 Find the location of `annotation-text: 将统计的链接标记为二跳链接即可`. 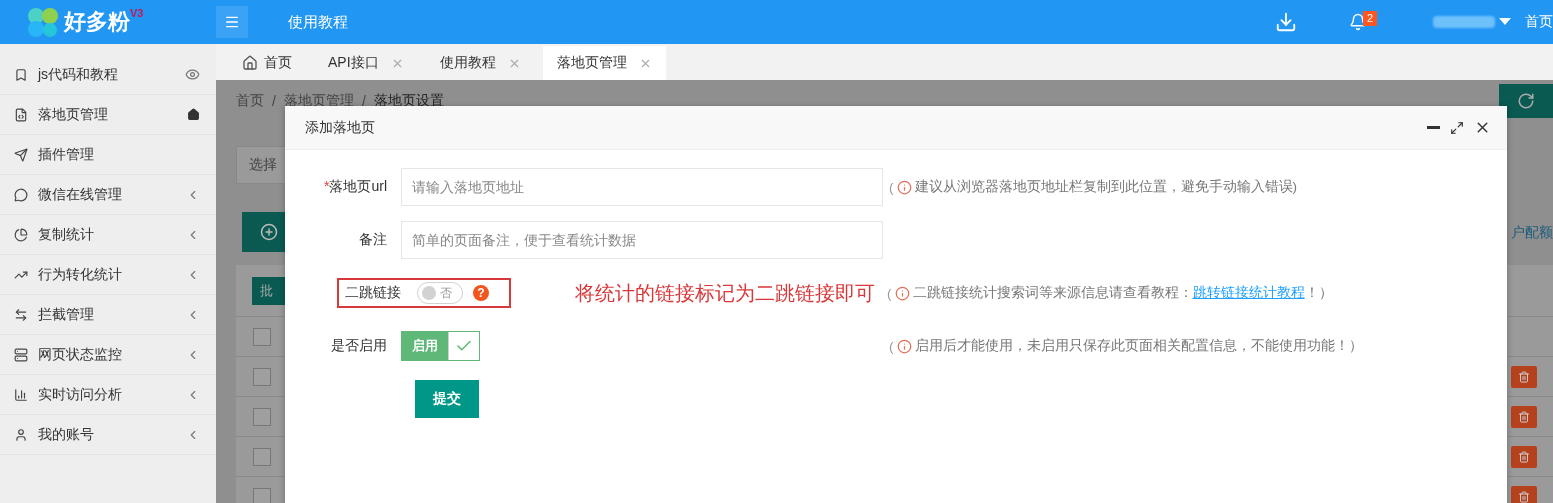

annotation-text: 将统计的链接标记为二跳链接即可 is located at coordinates (725, 293).